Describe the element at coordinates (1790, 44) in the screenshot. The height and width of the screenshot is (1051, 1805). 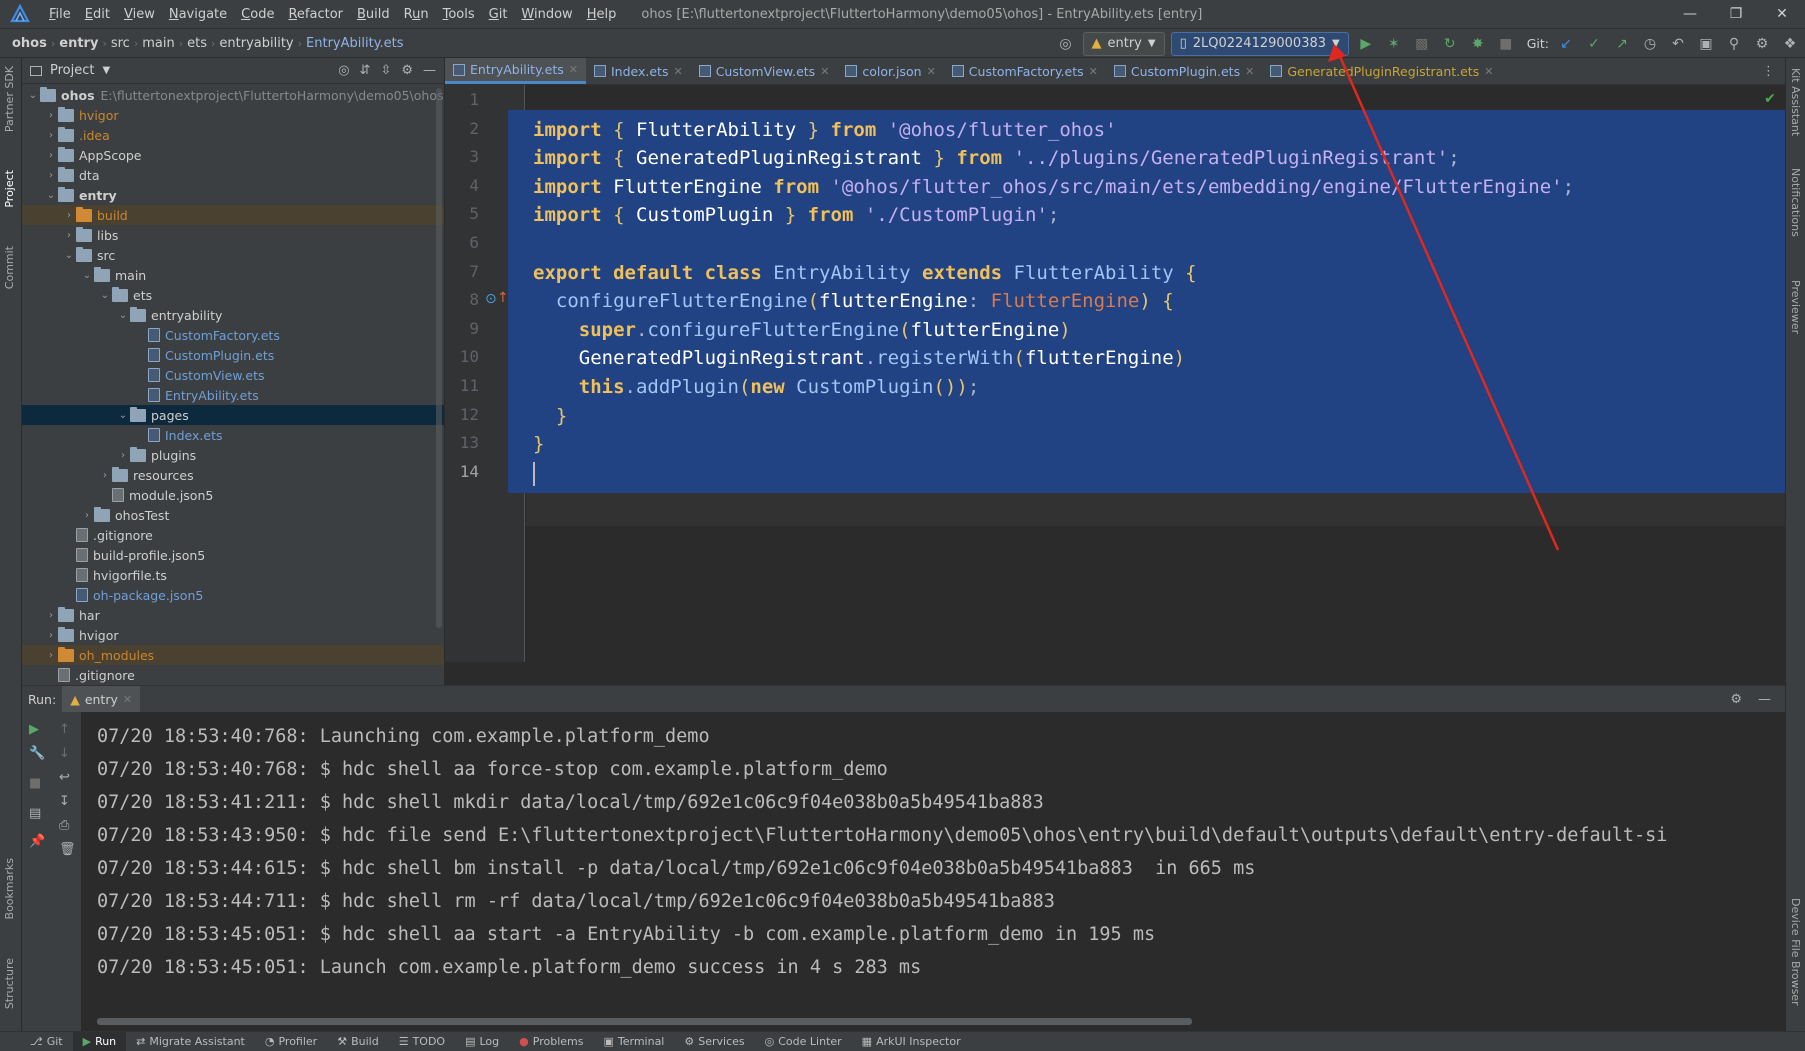
I see `plugin-icon: ❖` at that location.